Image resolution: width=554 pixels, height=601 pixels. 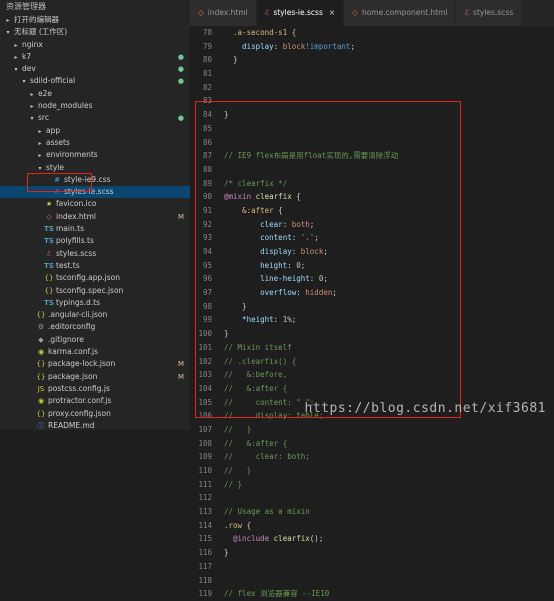 I want to click on line-number: 112, so click(x=205, y=498).